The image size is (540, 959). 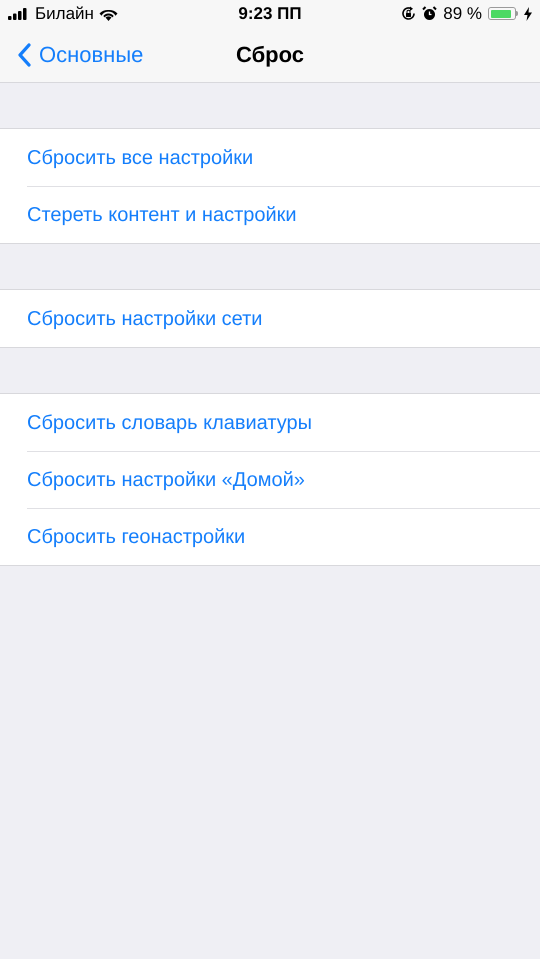 I want to click on back-button: Основные, so click(x=72, y=54).